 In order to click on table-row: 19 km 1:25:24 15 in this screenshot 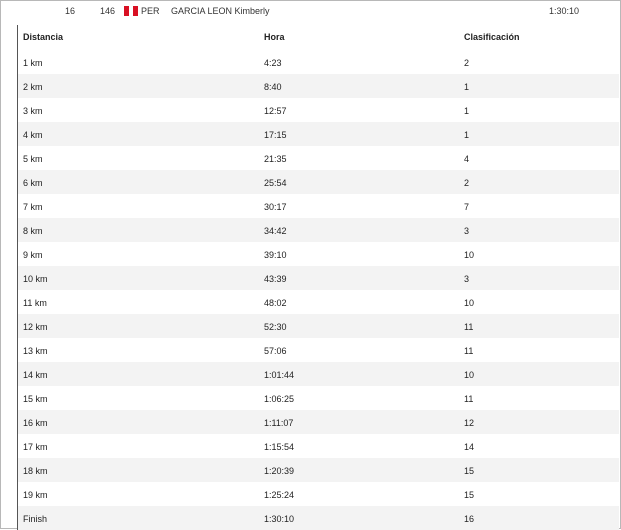, I will do `click(318, 494)`.